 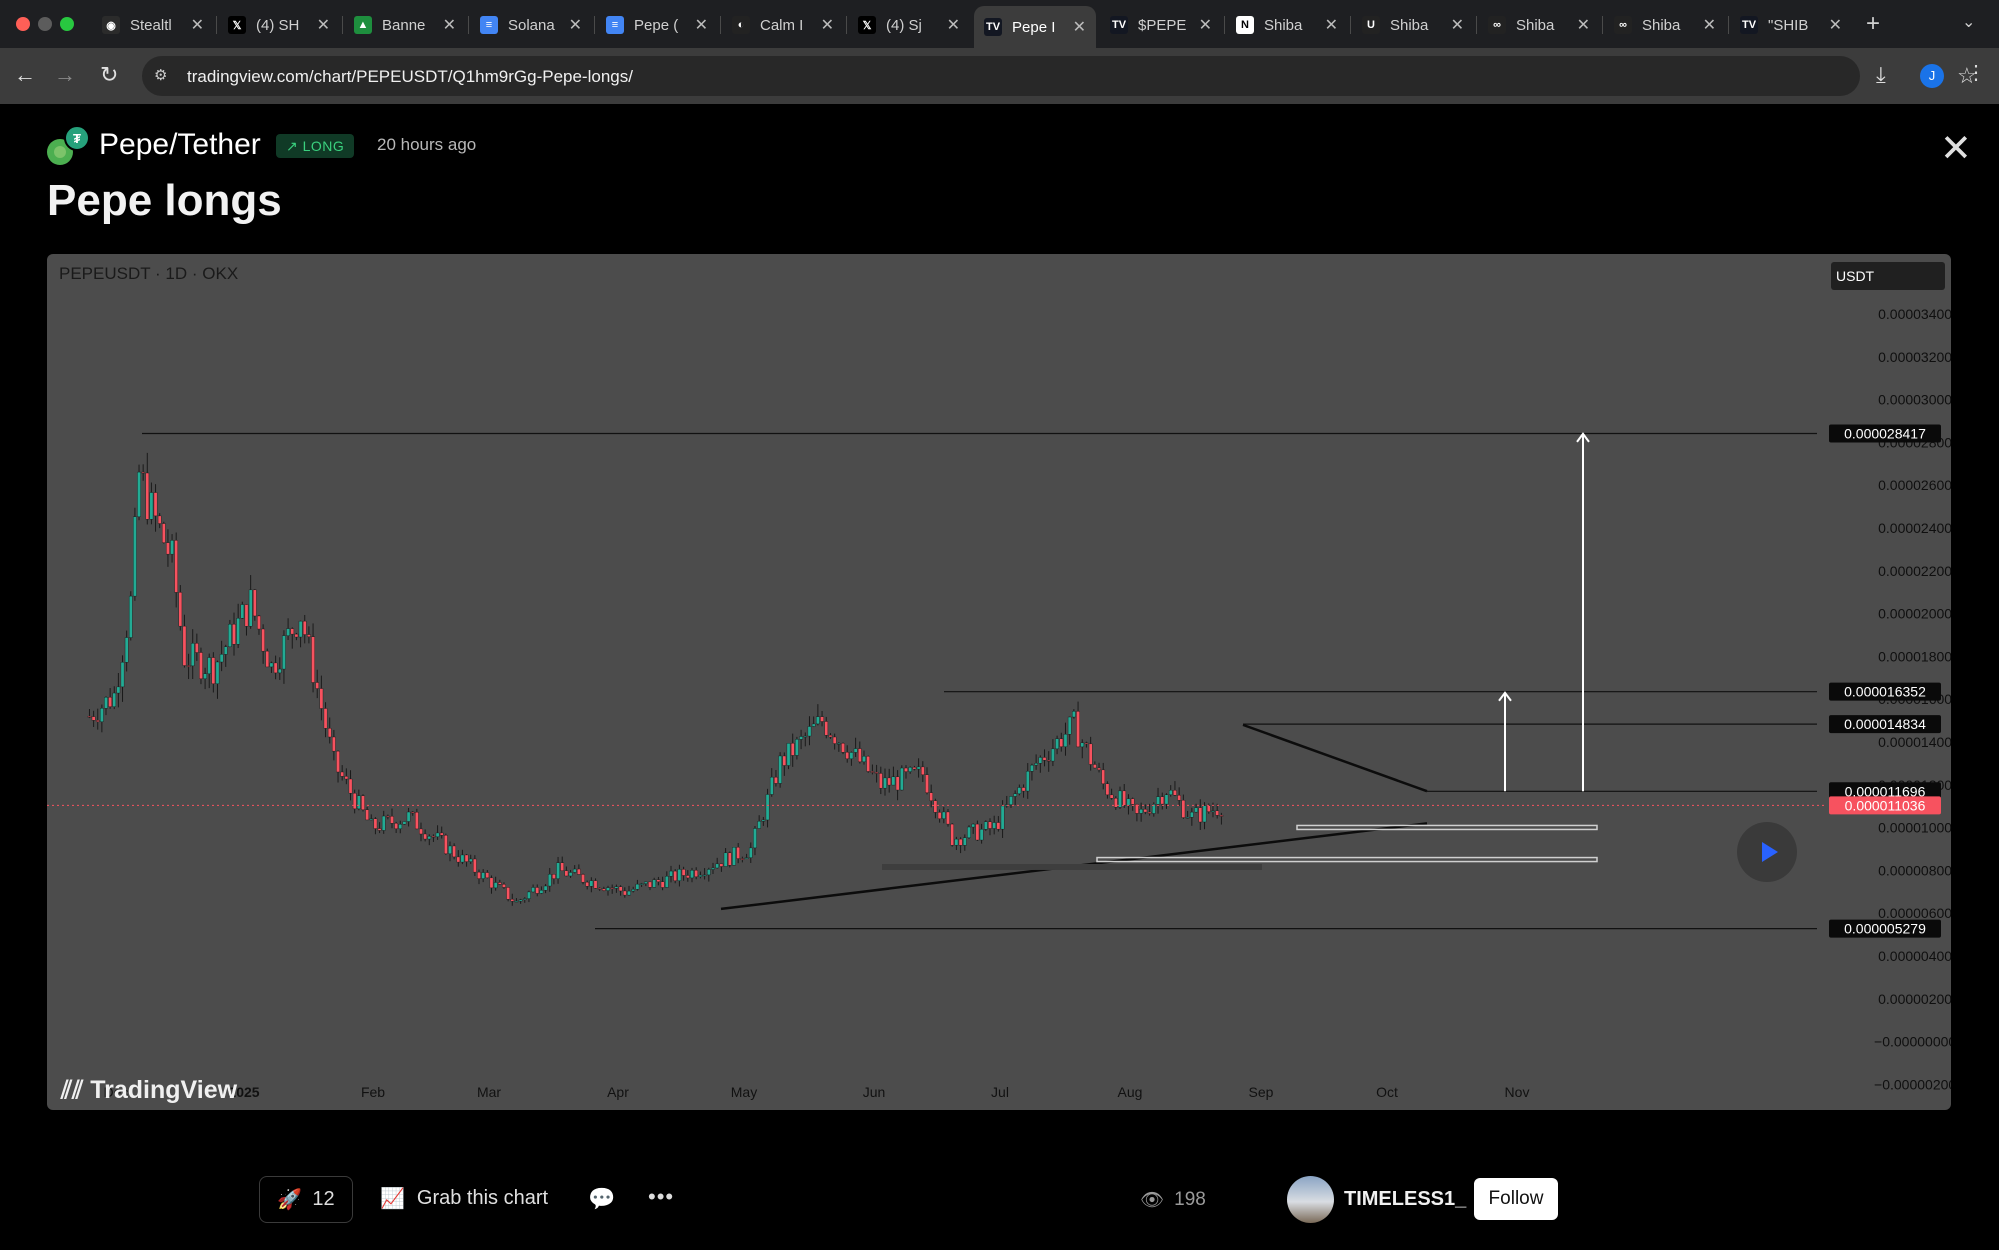 What do you see at coordinates (1413, 25) in the screenshot?
I see `browser-tab: U Shiba ✕` at bounding box center [1413, 25].